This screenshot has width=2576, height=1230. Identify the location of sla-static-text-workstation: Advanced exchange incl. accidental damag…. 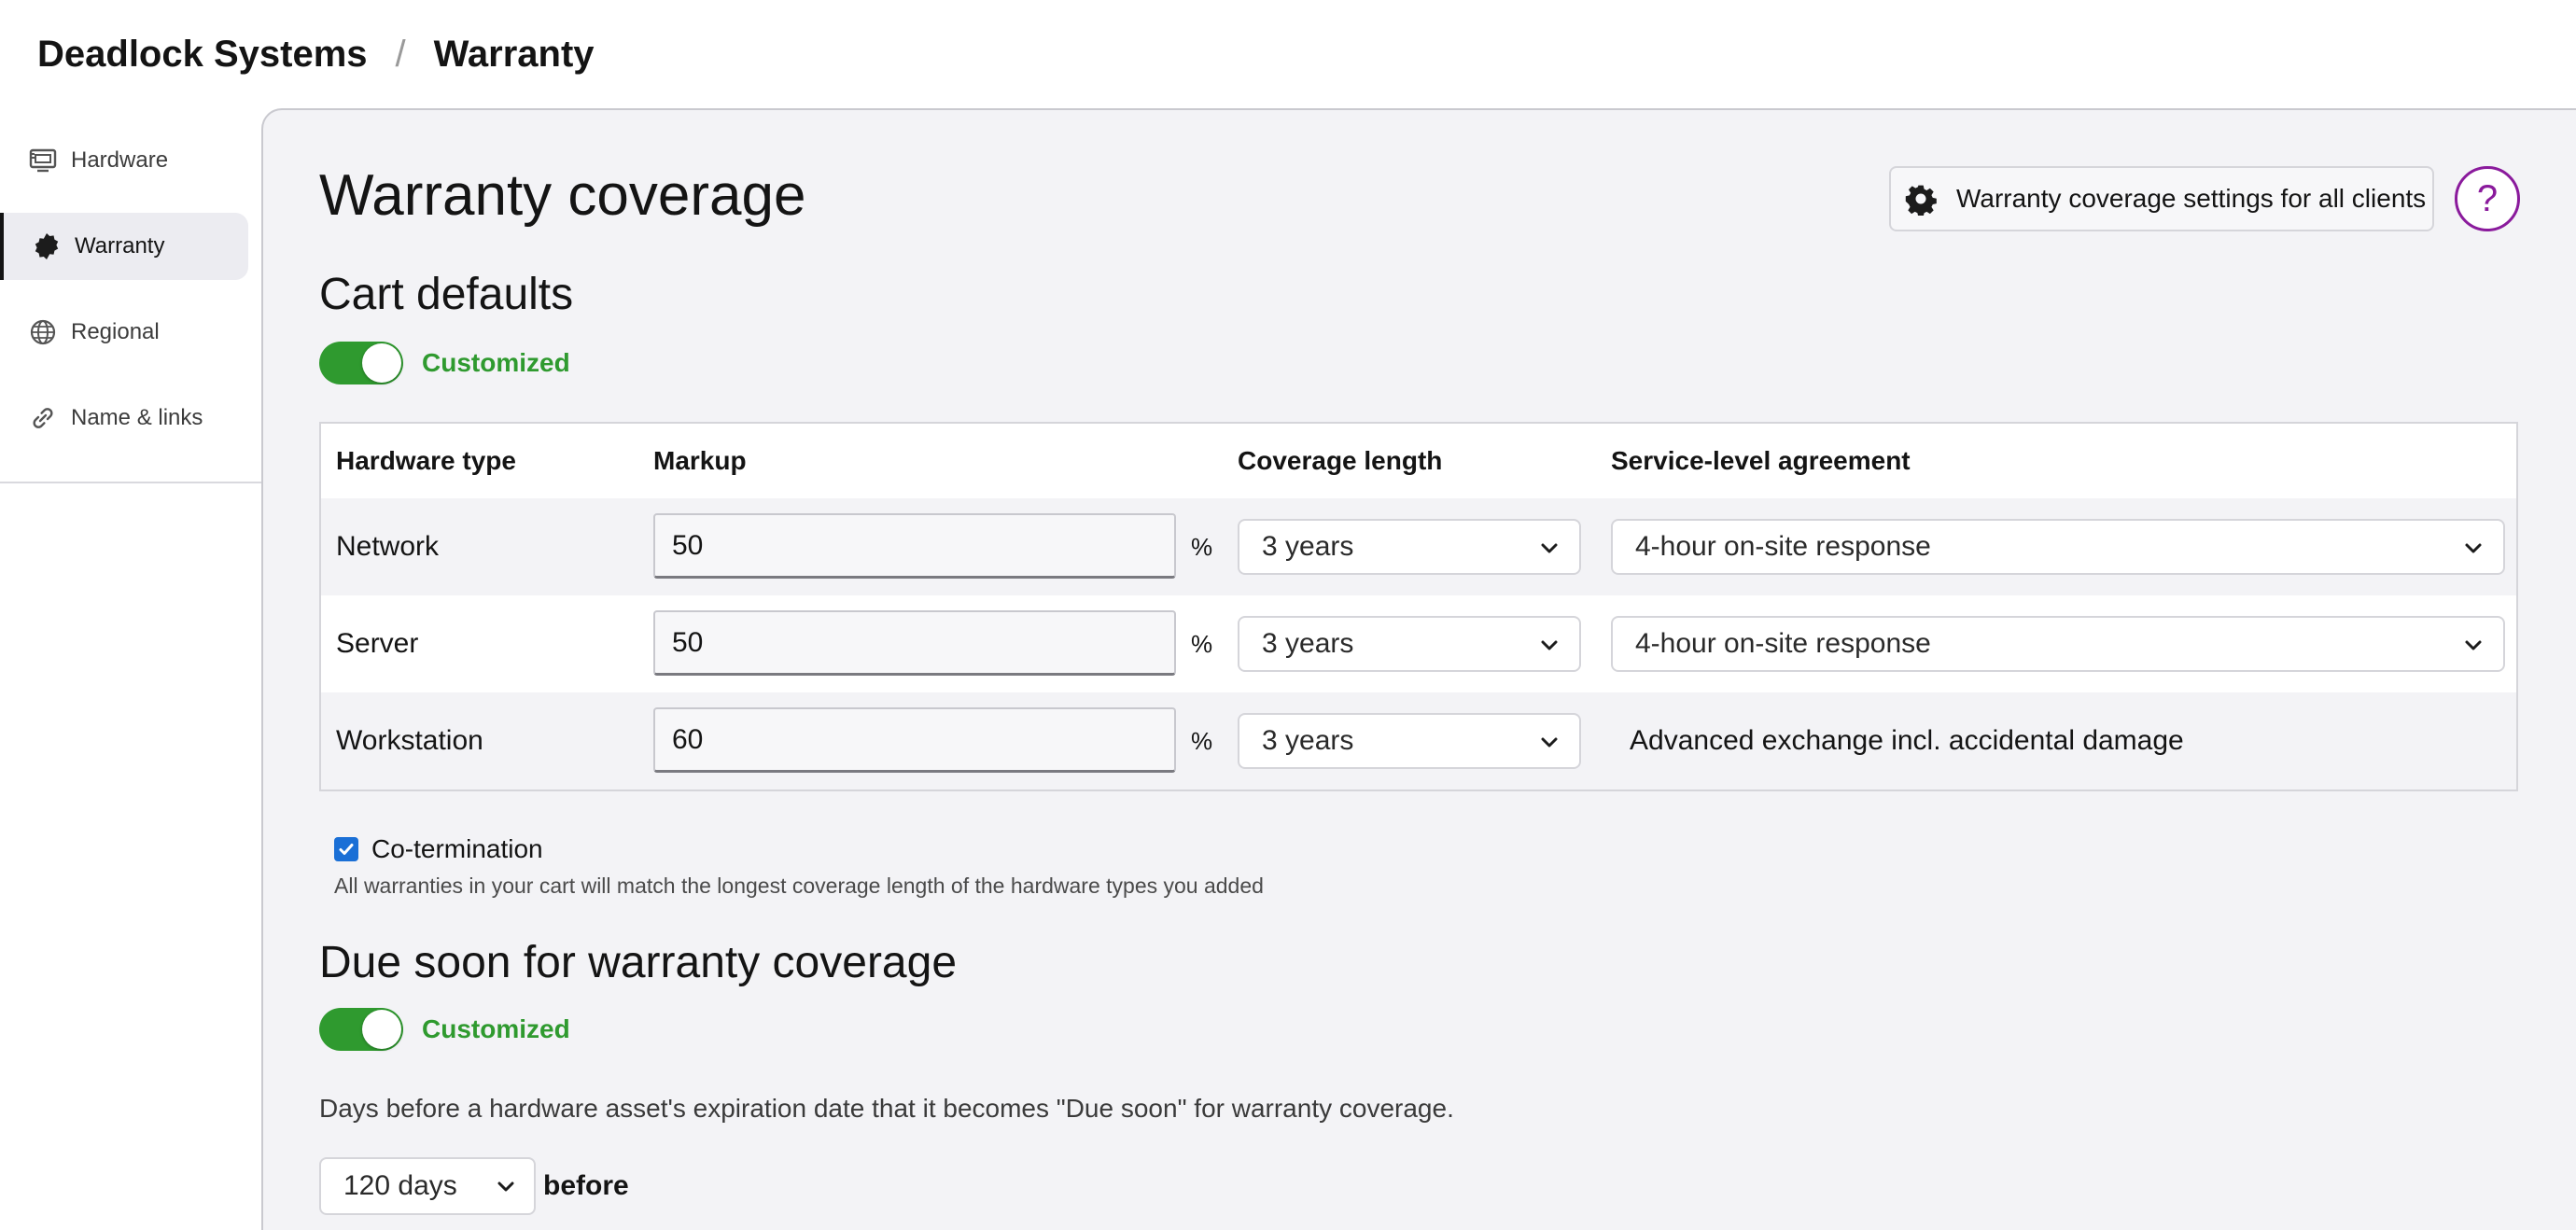
(1907, 740).